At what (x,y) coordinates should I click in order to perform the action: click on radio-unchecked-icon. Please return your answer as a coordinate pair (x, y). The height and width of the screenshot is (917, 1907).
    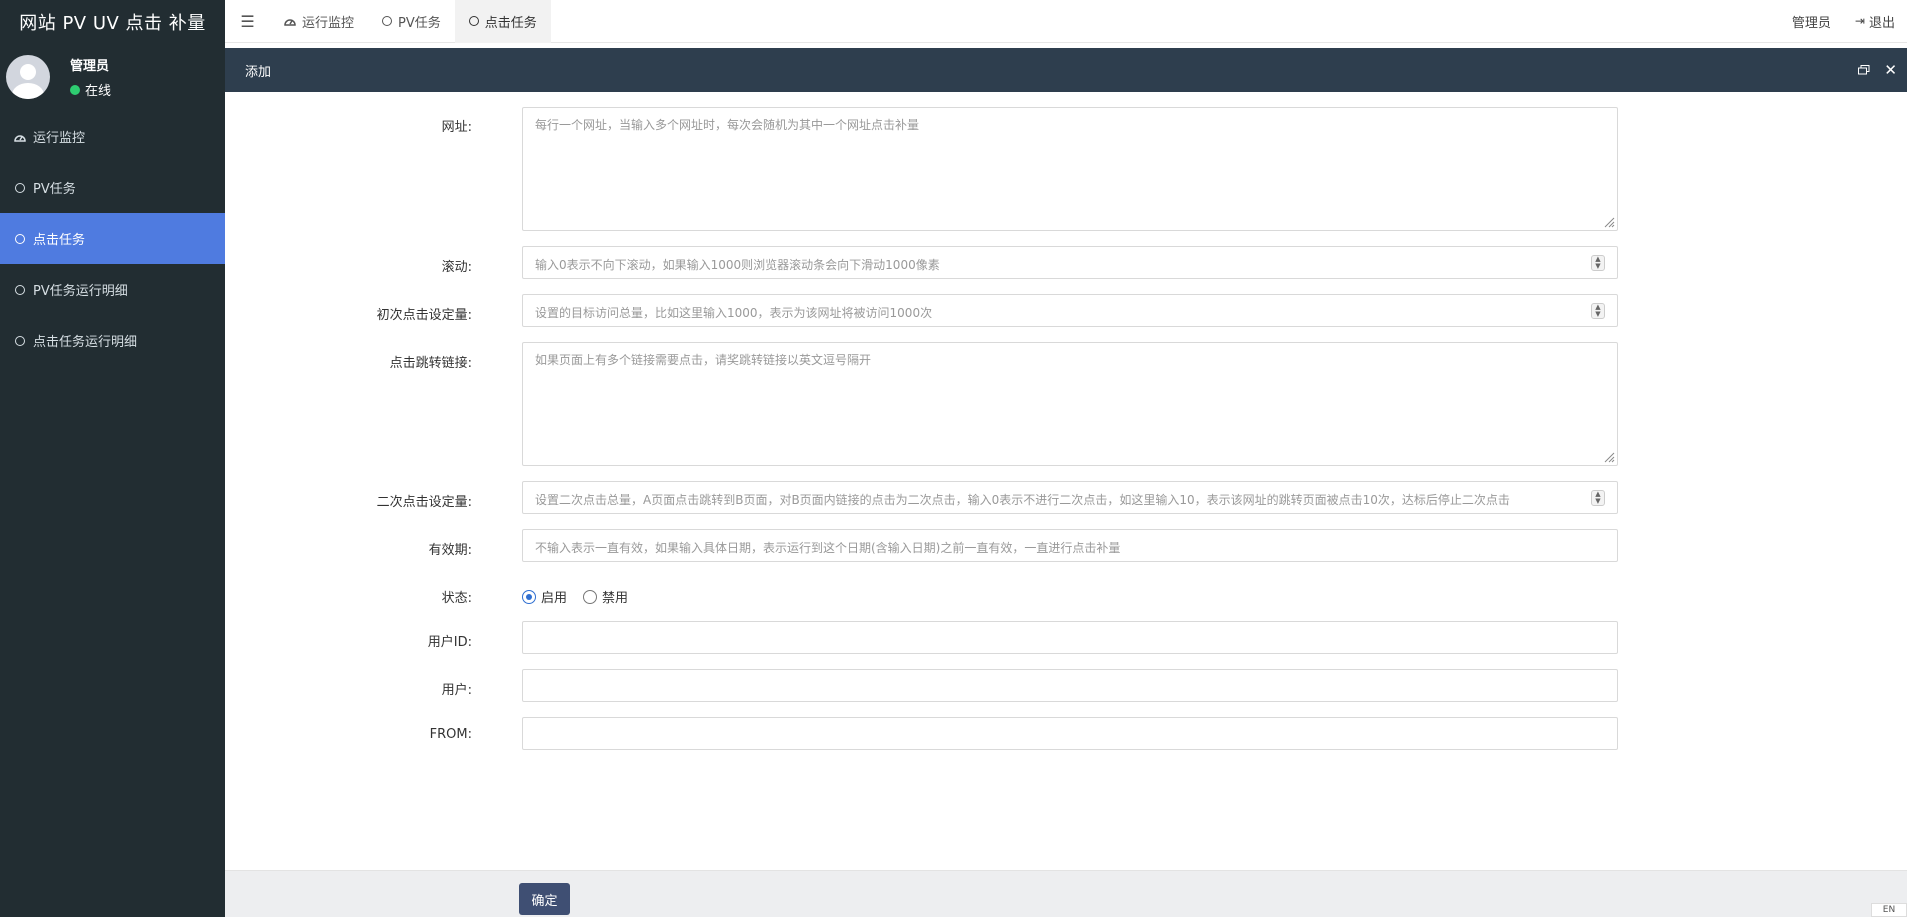
    Looking at the image, I should click on (590, 596).